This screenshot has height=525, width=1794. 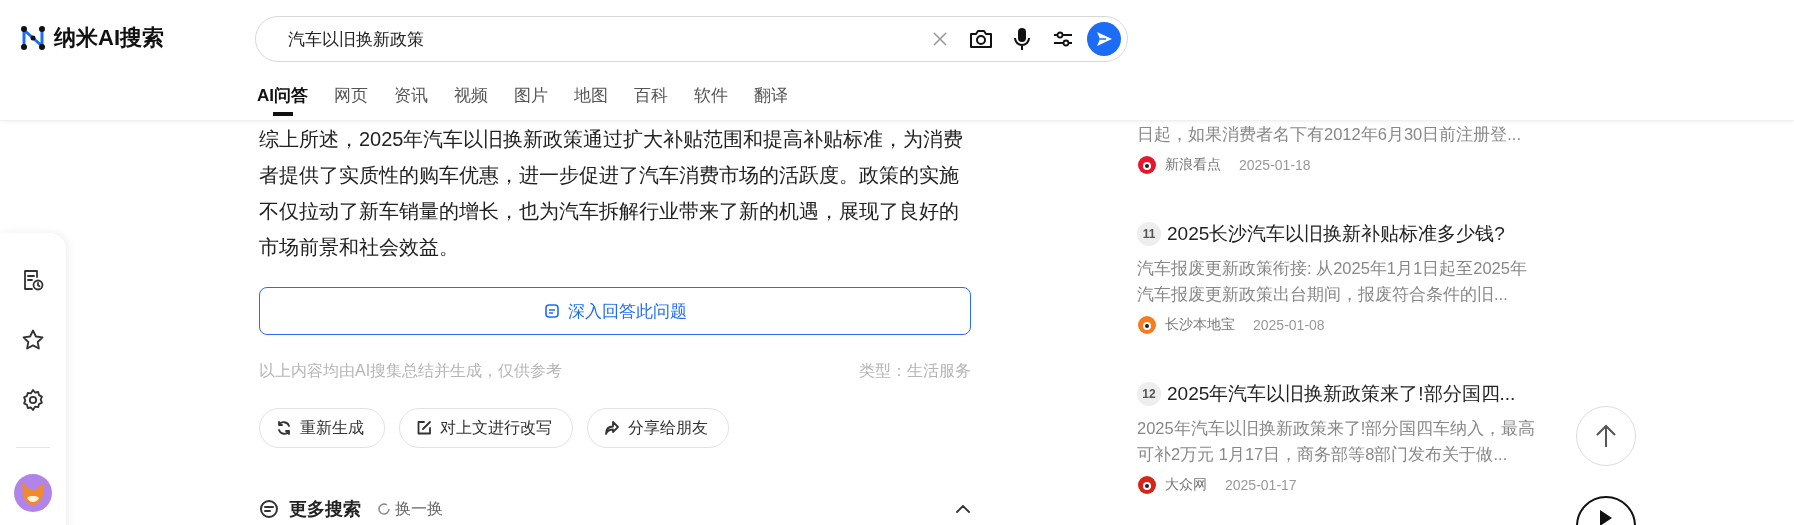 I want to click on tab: 地图, so click(x=591, y=96).